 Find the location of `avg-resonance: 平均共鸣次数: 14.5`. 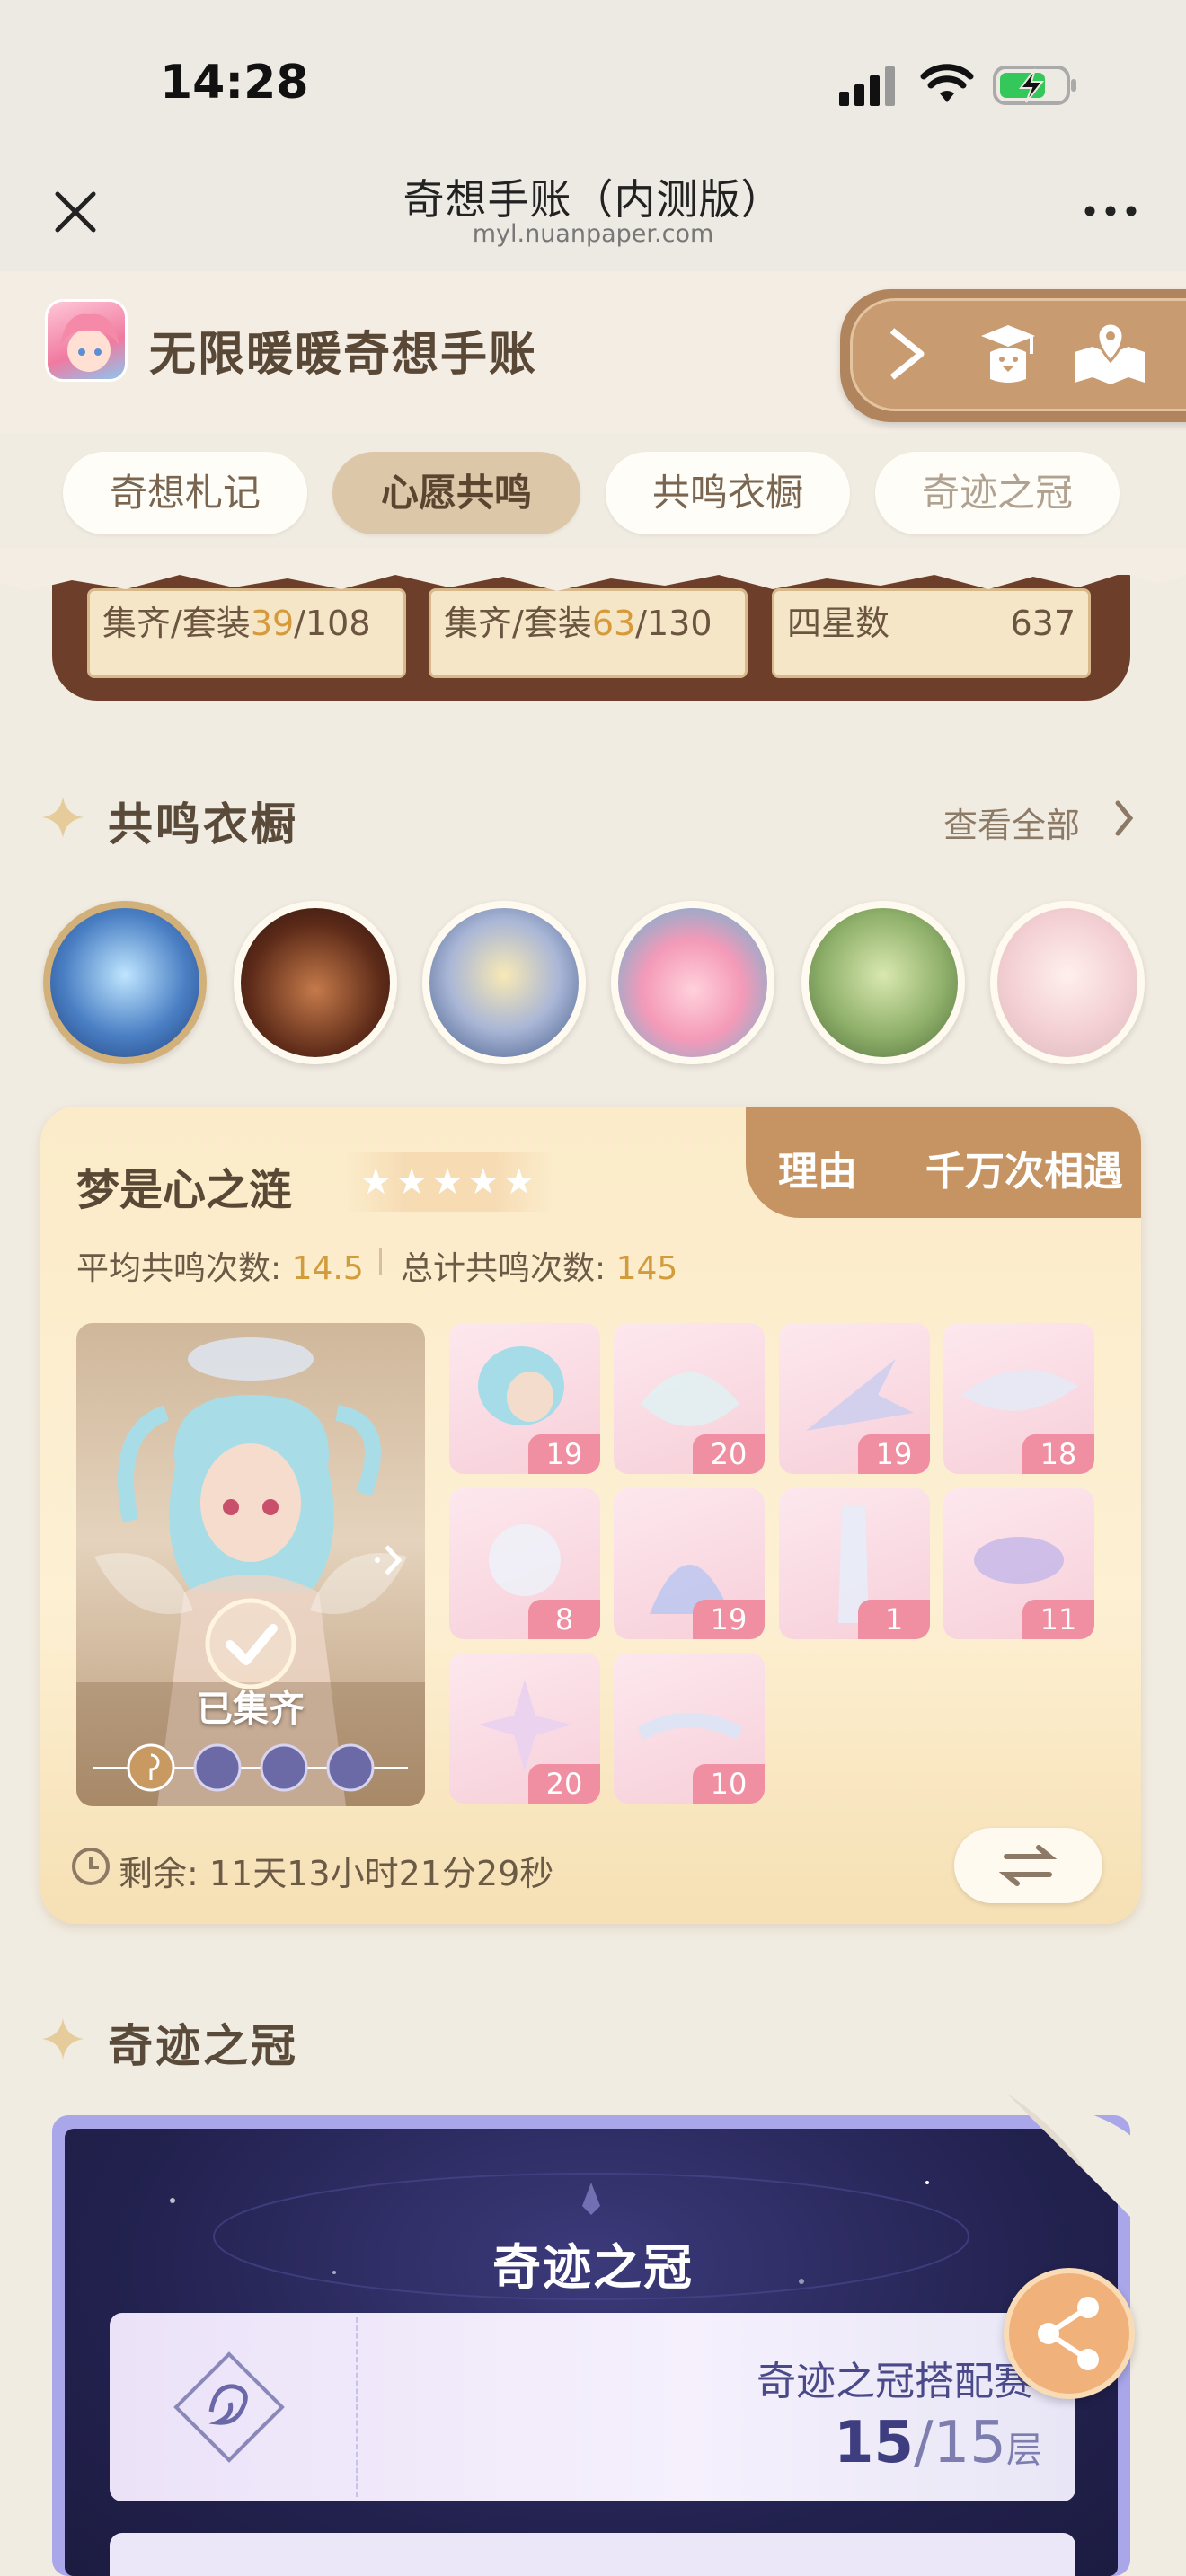

avg-resonance: 平均共鸣次数: 14.5 is located at coordinates (220, 1268).